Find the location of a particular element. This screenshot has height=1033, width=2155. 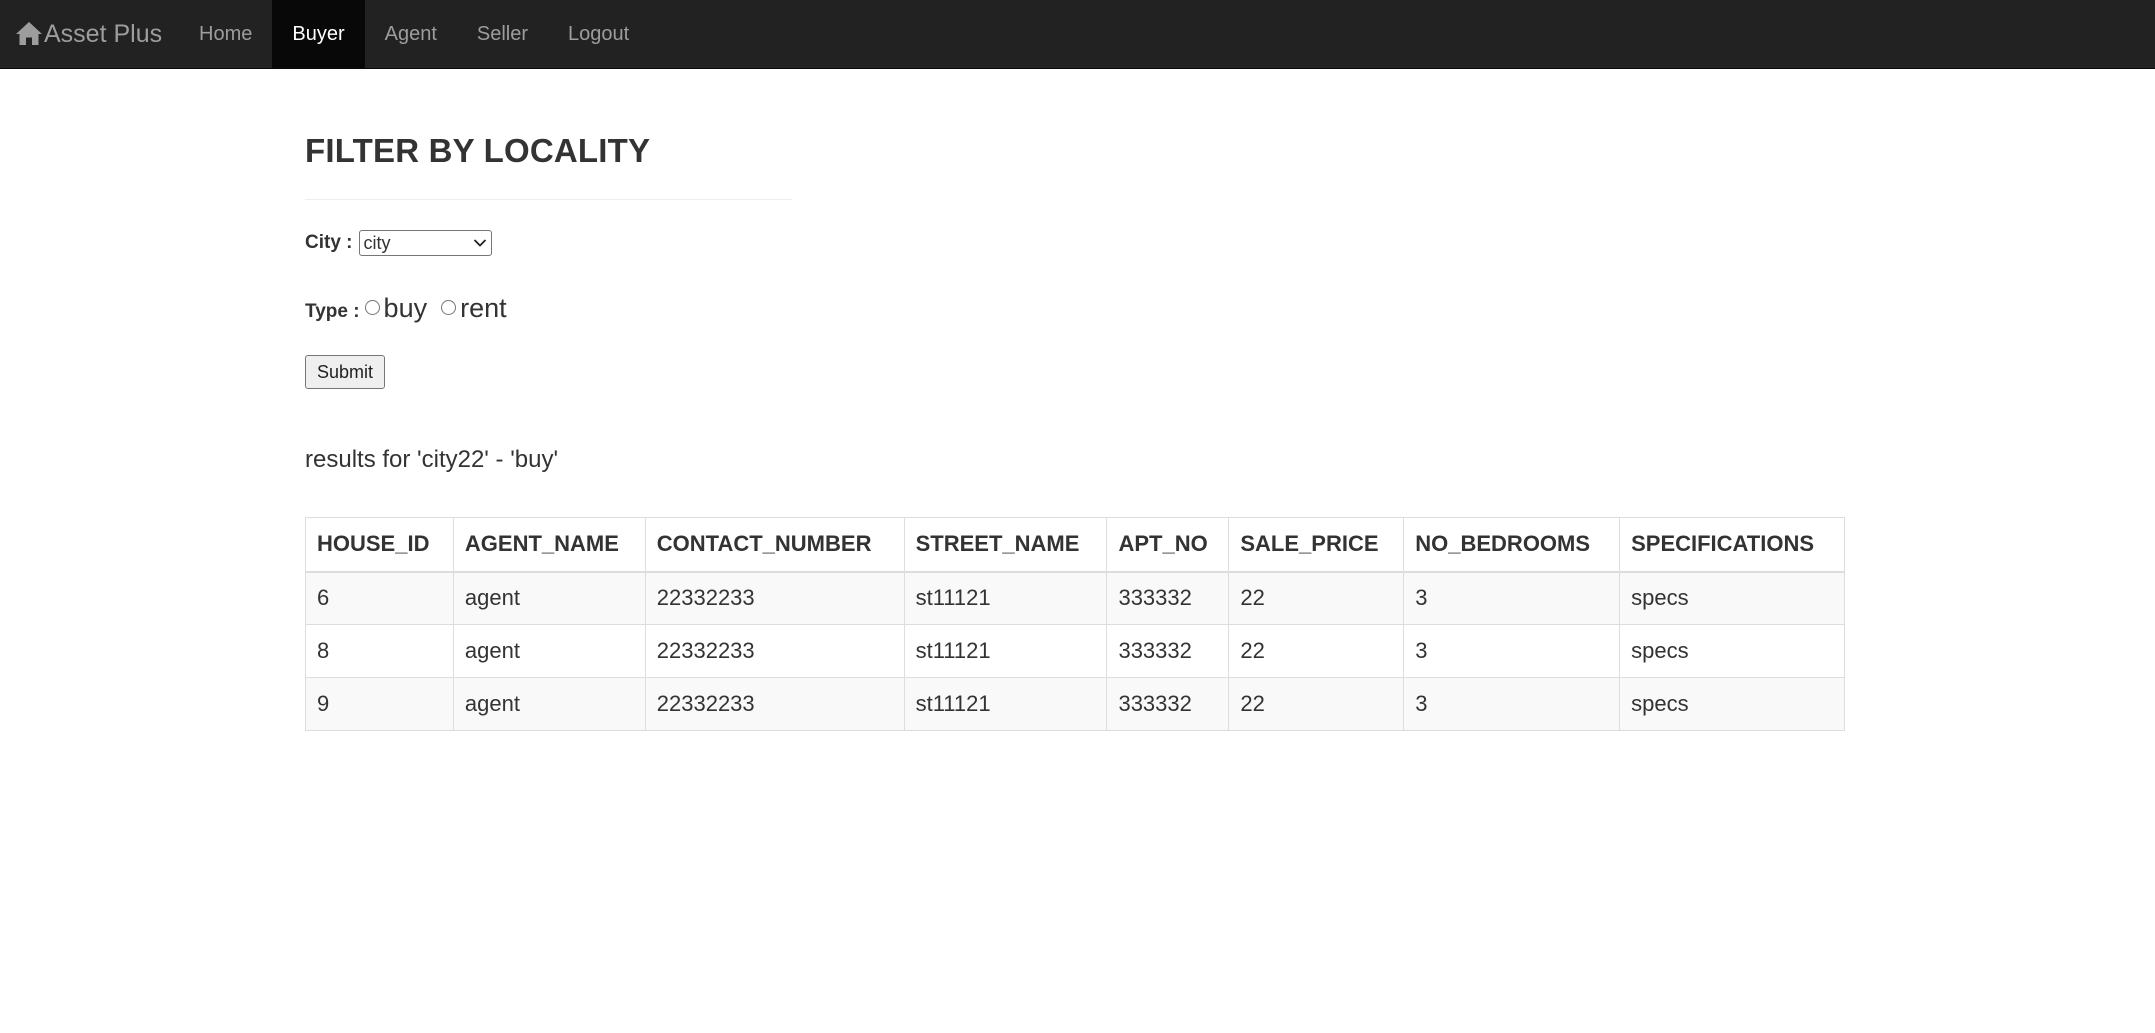

column-header-contact-number: CONTACT_NUMBER is located at coordinates (774, 545).